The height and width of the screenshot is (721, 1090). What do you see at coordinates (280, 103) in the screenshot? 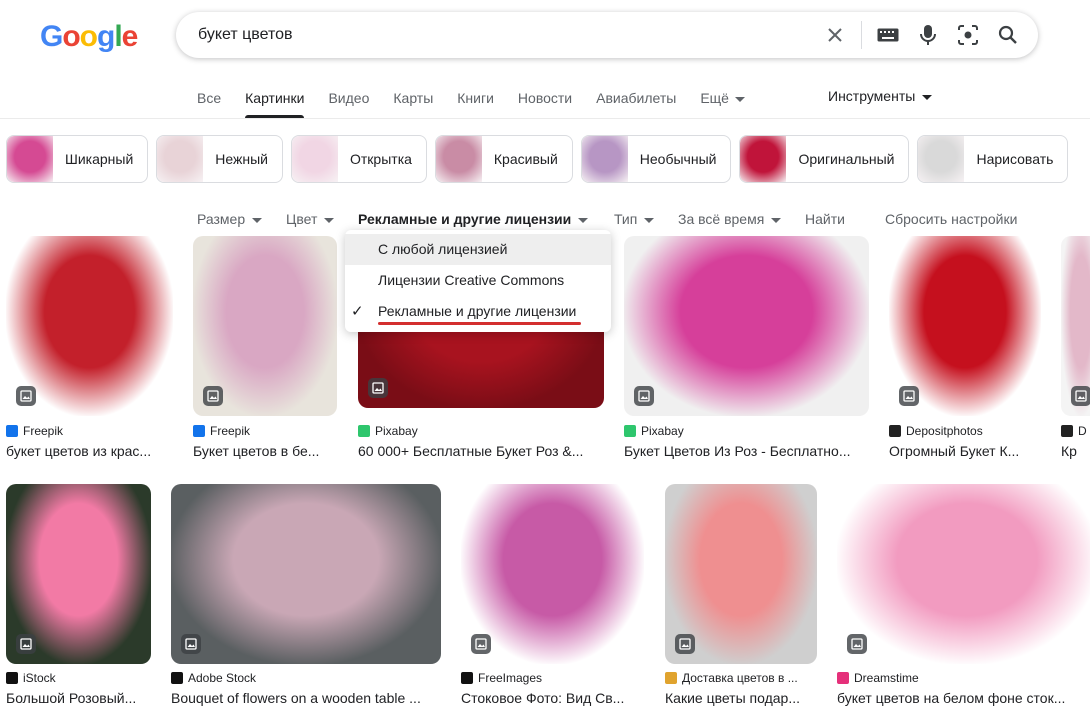
I see `tab-images: Картинки` at bounding box center [280, 103].